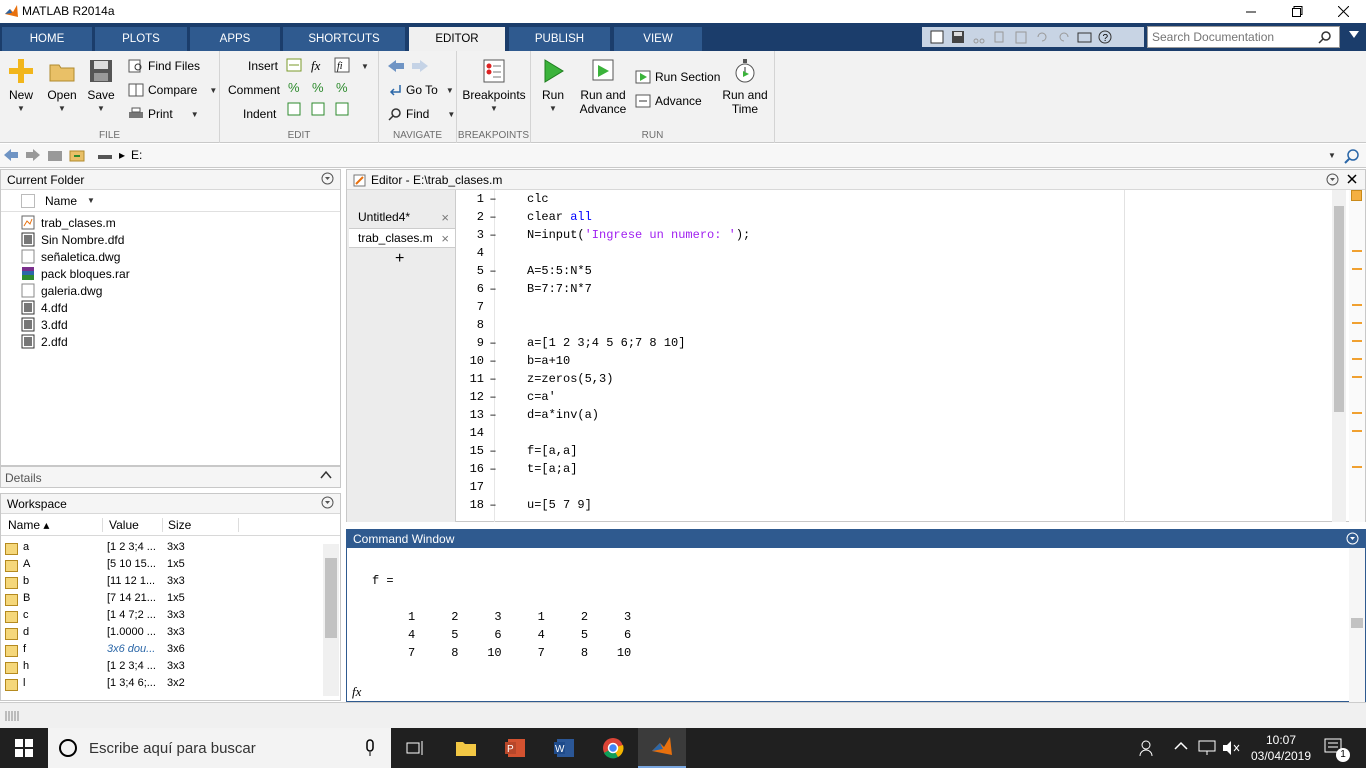 This screenshot has width=1366, height=768. What do you see at coordinates (887, 271) in the screenshot?
I see `code-line: 5– A=5:5:N*5` at bounding box center [887, 271].